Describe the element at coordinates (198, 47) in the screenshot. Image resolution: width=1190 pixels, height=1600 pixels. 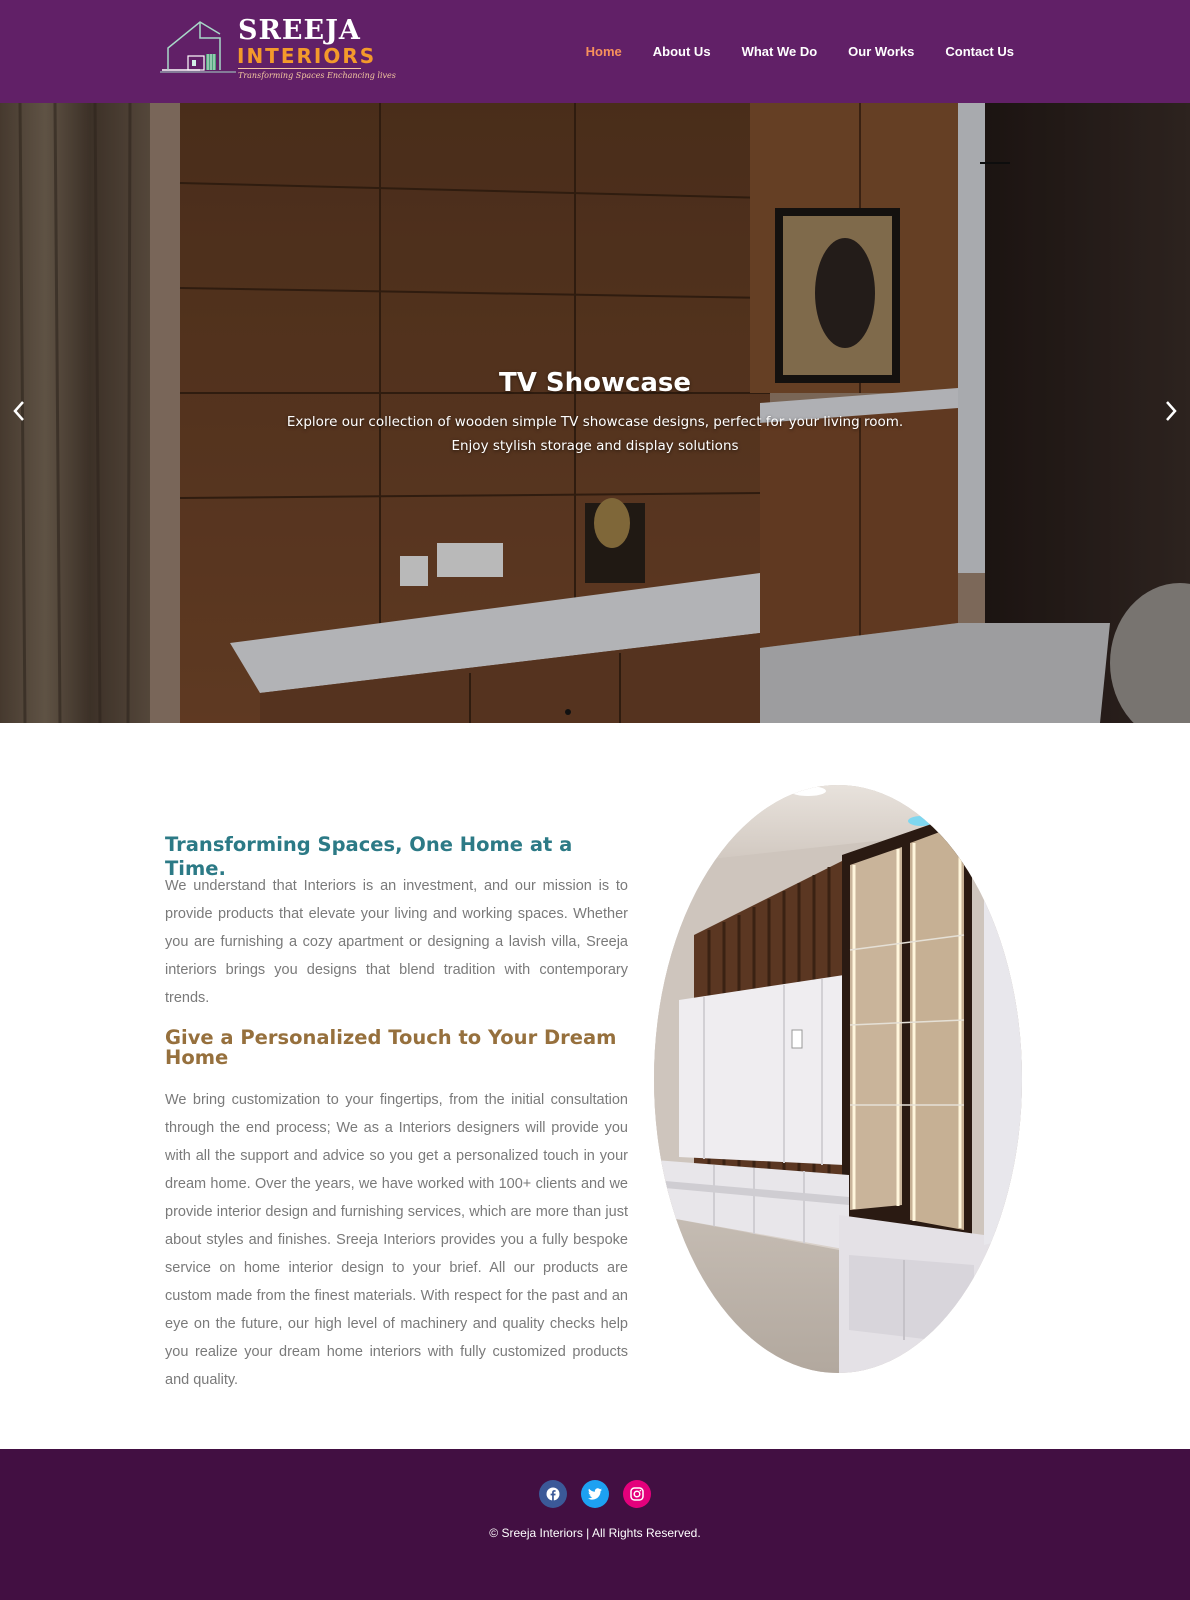
I see `house-logo-icon` at that location.